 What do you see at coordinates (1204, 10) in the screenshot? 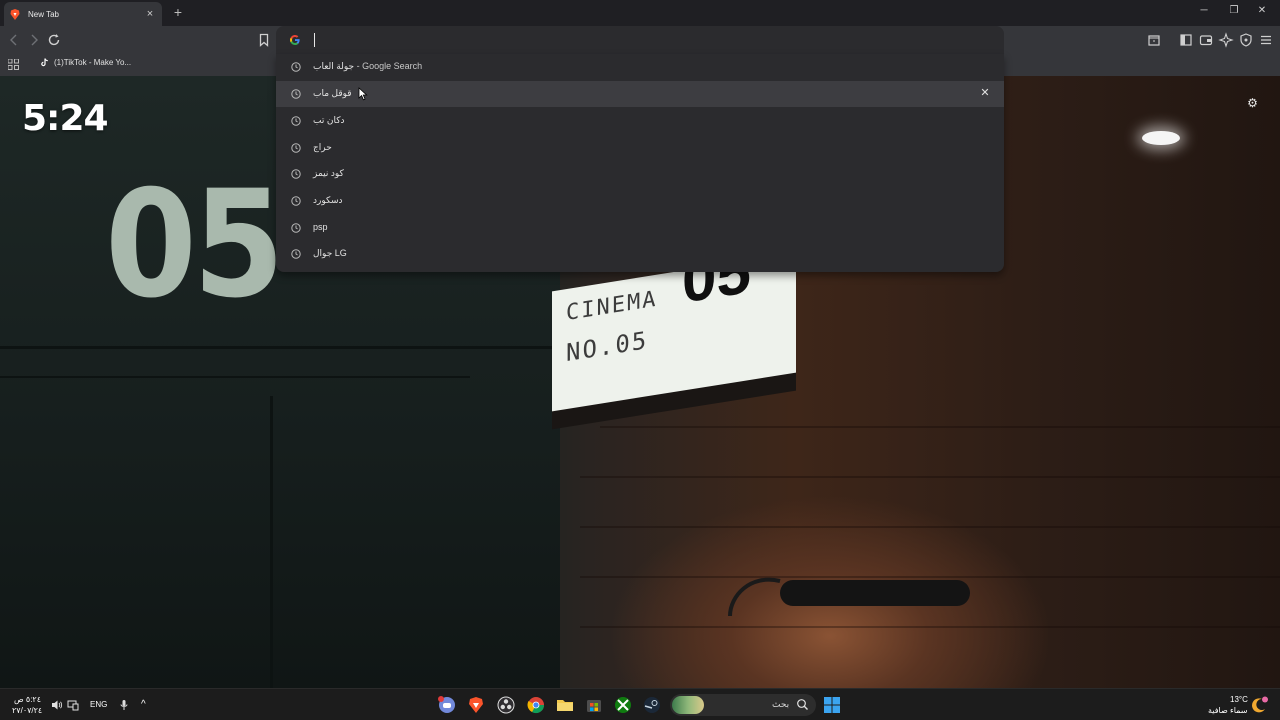
I see `minimize-button: ─` at bounding box center [1204, 10].